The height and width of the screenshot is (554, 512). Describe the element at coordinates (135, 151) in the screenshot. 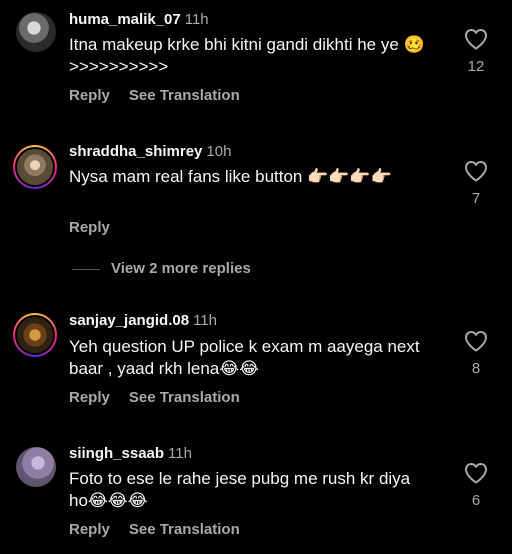

I see `username: shraddha_shimrey` at that location.